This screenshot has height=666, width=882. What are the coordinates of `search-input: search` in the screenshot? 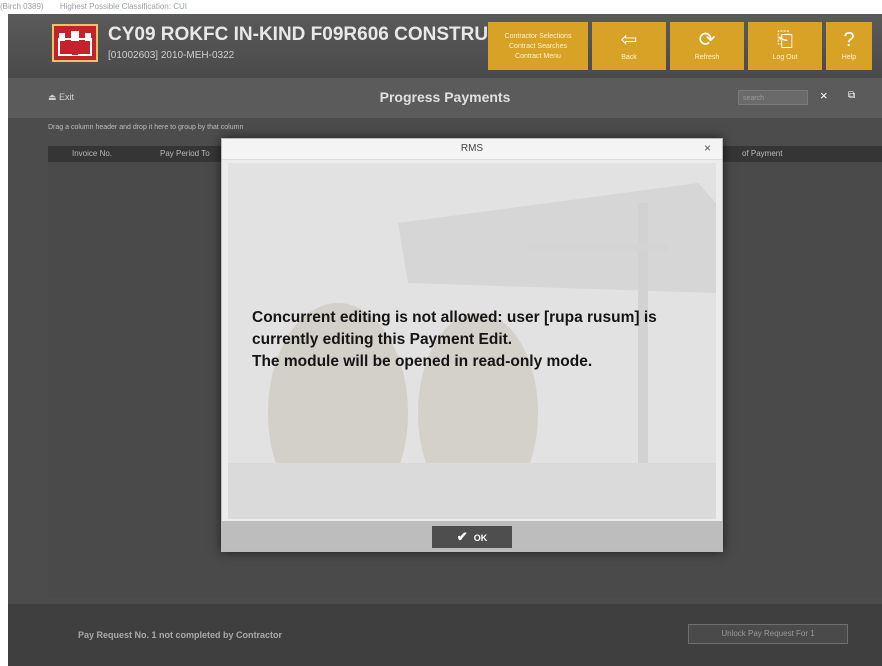 It's located at (773, 97).